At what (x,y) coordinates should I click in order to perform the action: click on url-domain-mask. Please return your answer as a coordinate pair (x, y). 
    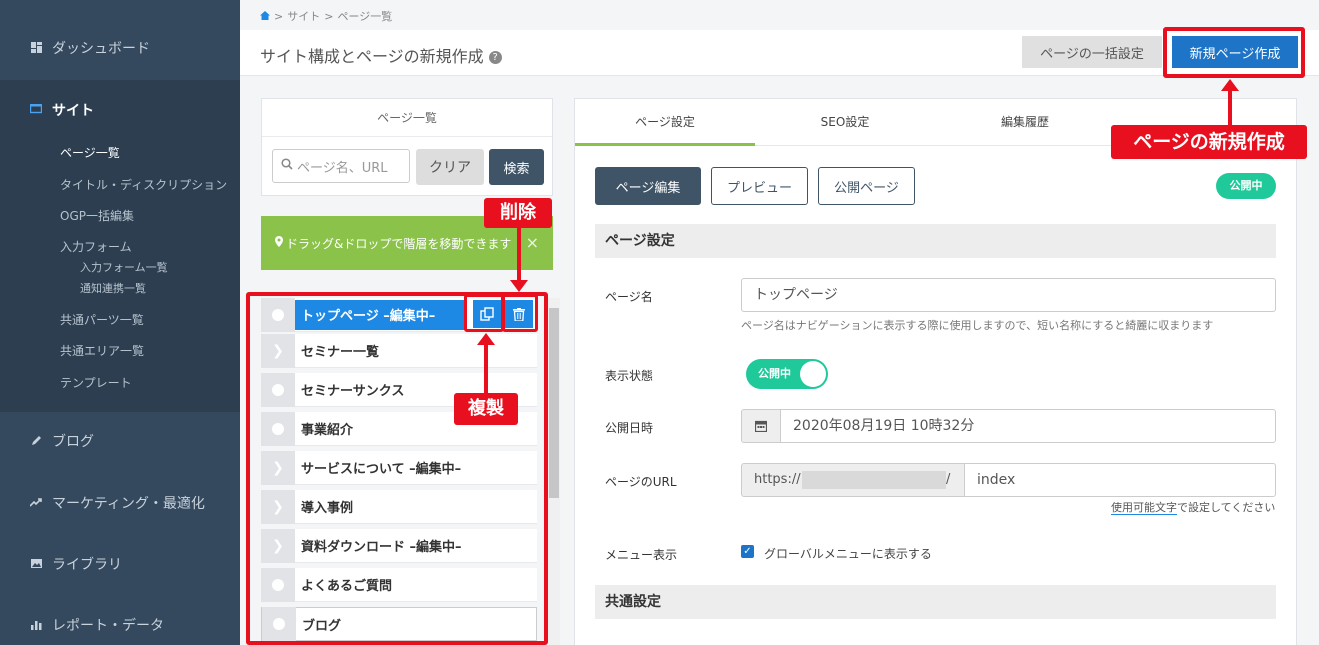
    Looking at the image, I should click on (874, 480).